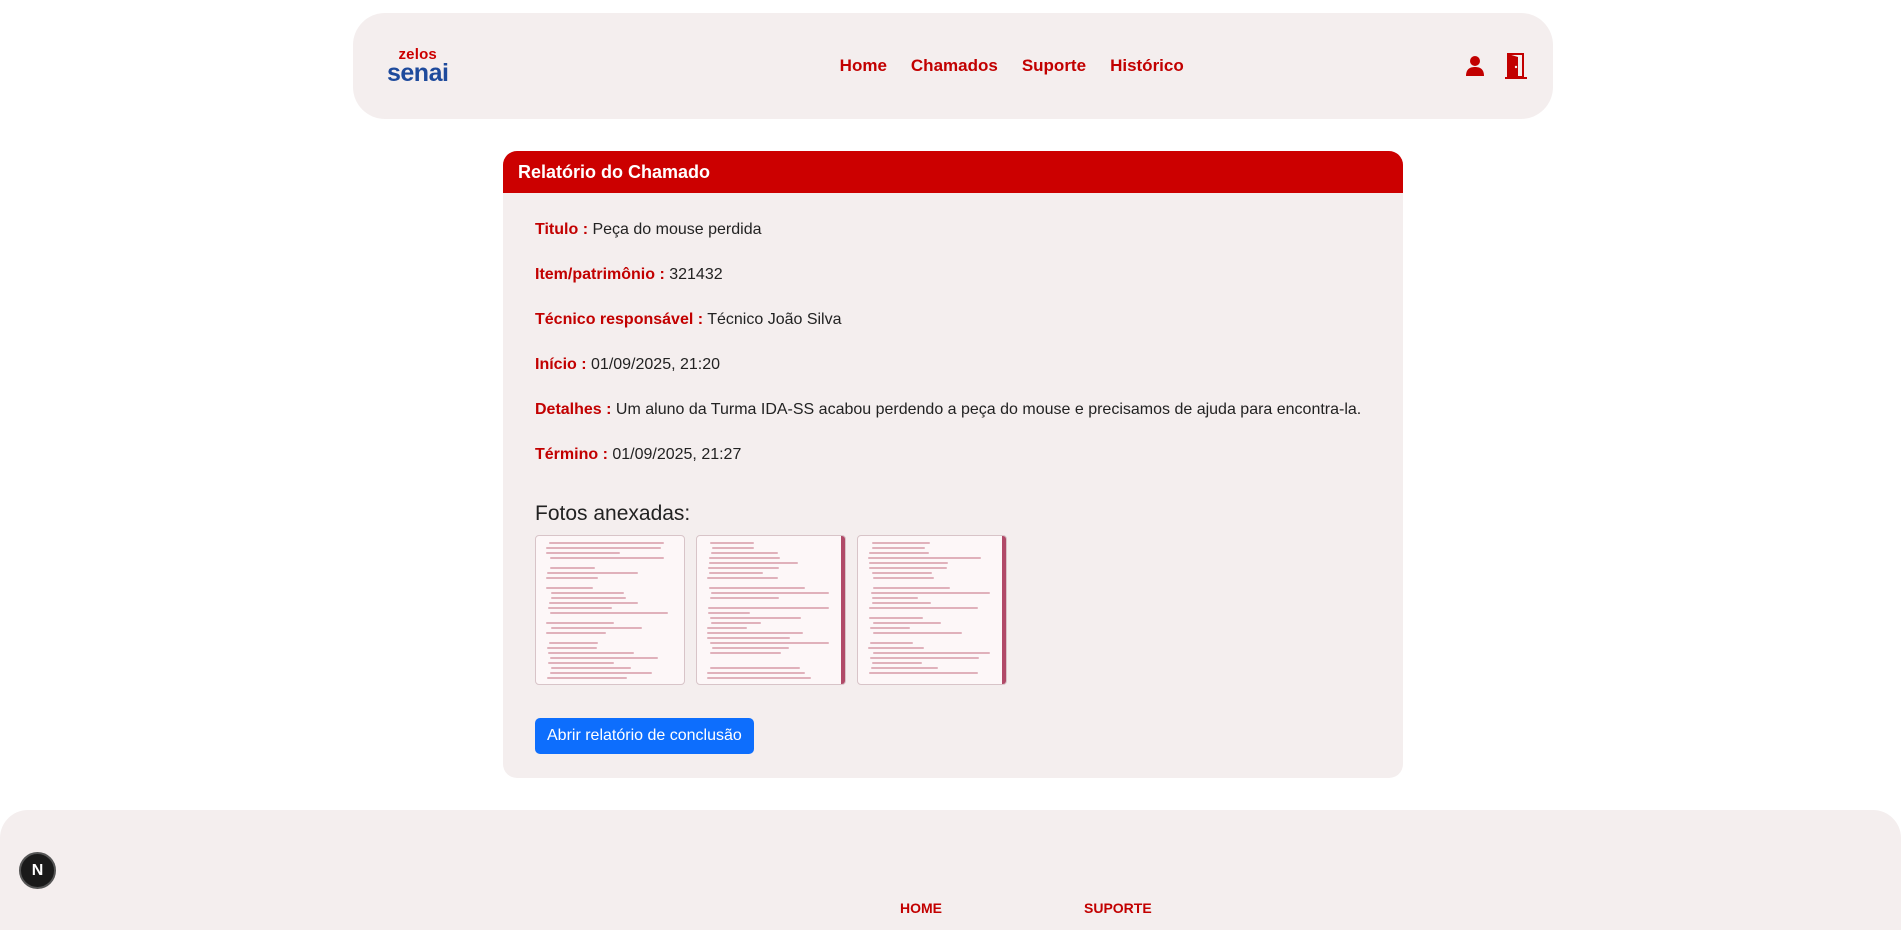 This screenshot has width=1901, height=930. Describe the element at coordinates (1515, 66) in the screenshot. I see `logout-door-icon` at that location.